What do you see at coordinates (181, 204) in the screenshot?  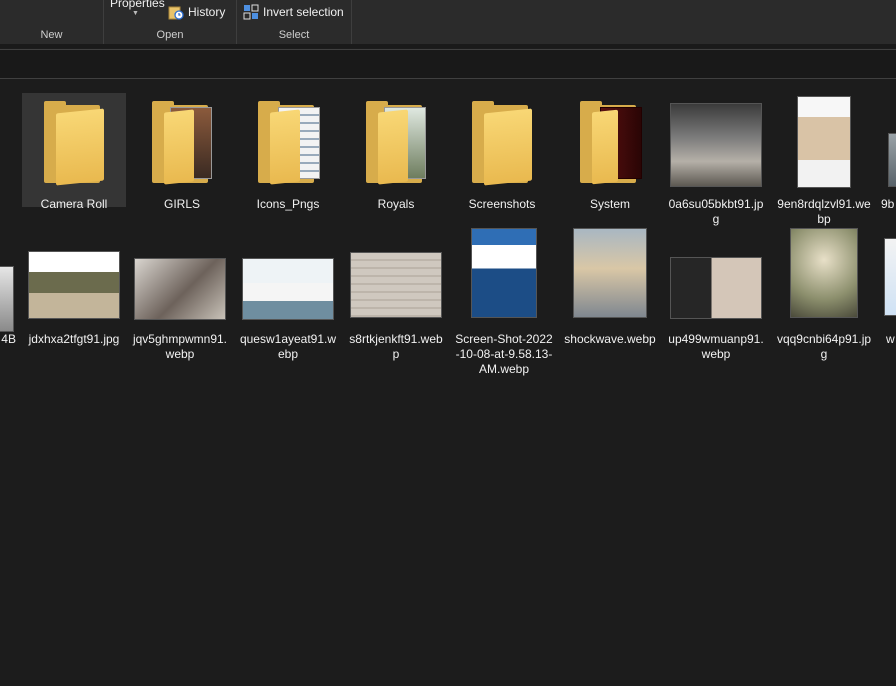 I see `item-label: GIRLS` at bounding box center [181, 204].